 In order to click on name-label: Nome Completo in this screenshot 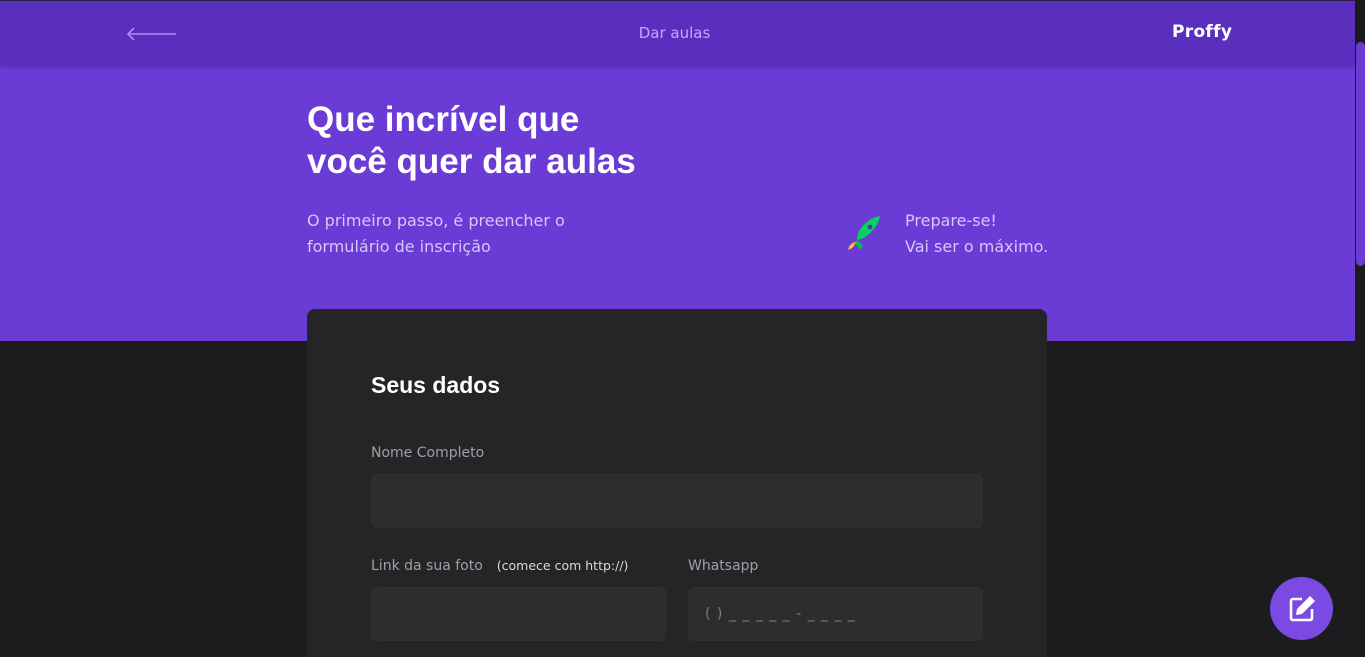, I will do `click(428, 453)`.